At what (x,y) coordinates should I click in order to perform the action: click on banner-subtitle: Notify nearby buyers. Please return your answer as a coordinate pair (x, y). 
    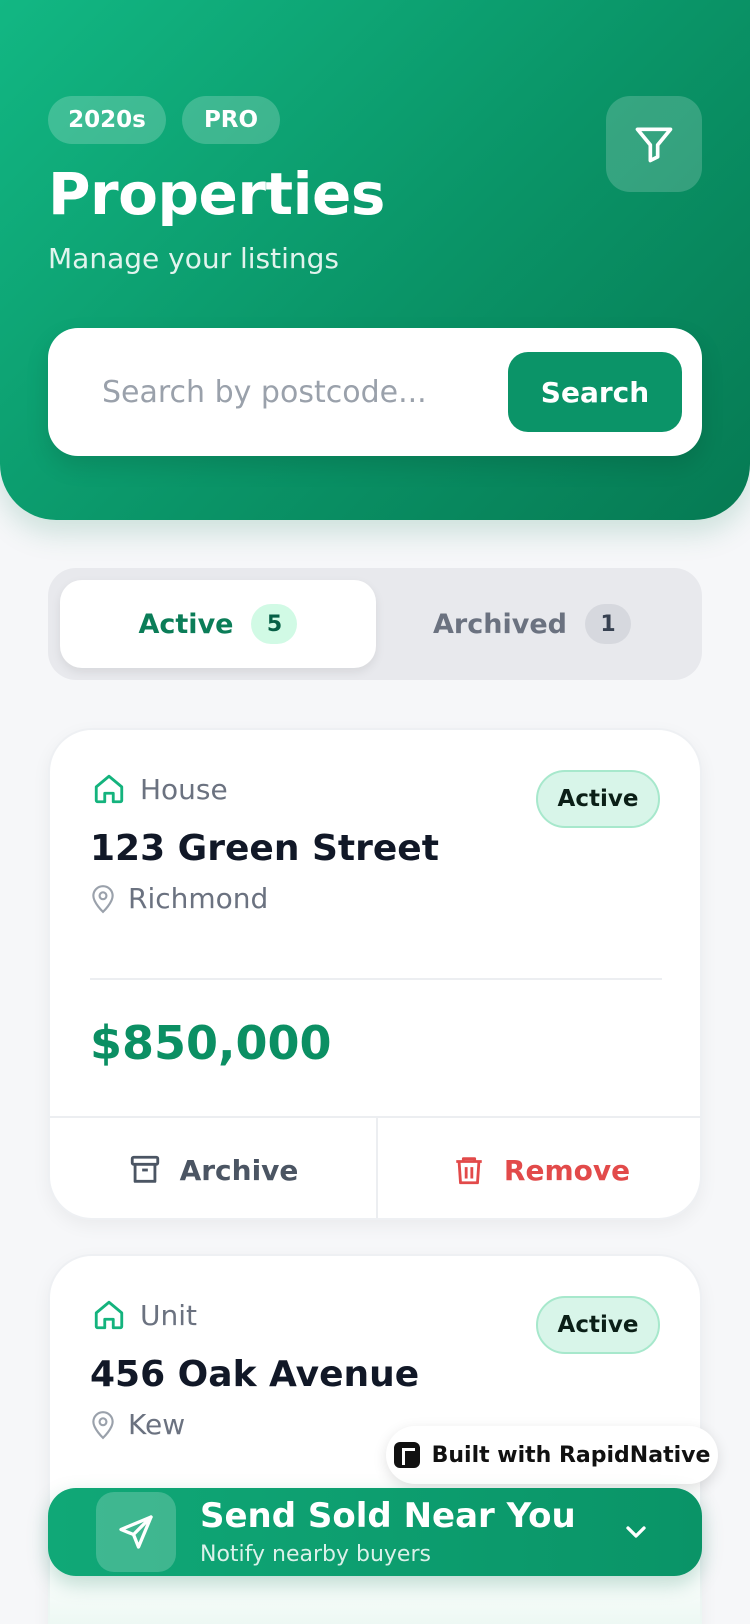
    Looking at the image, I should click on (315, 1554).